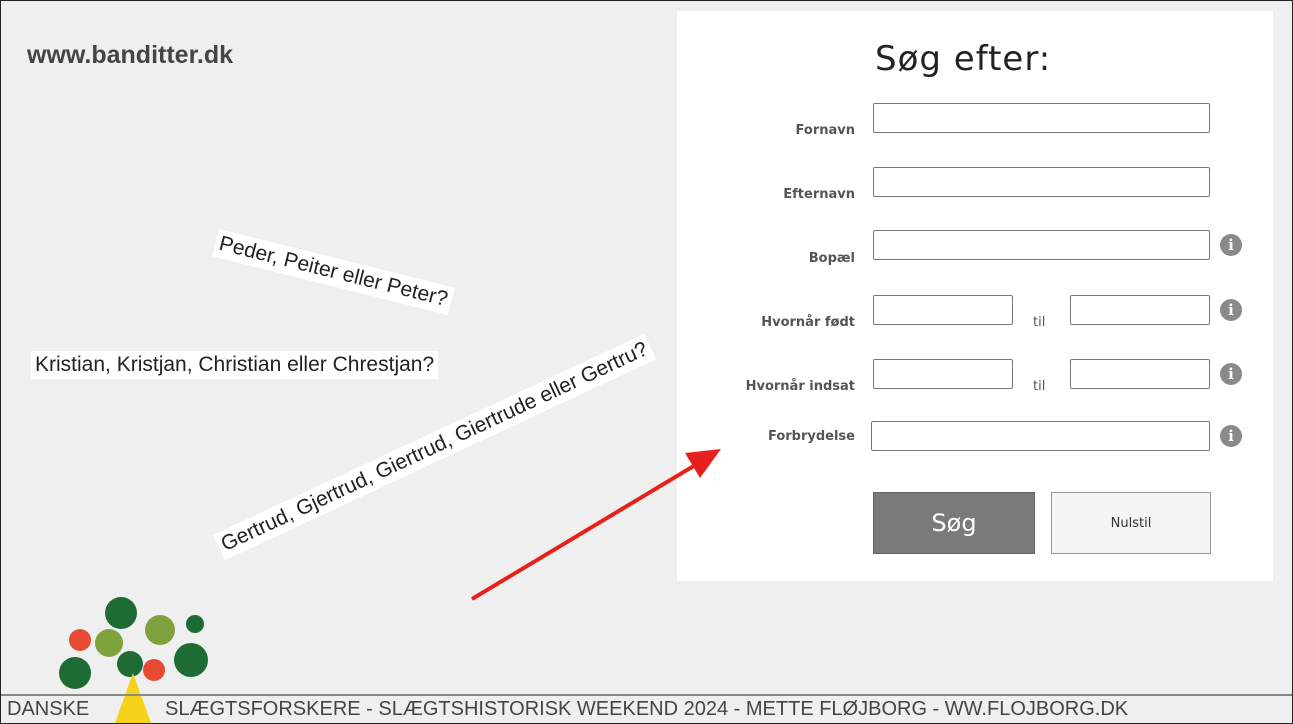 This screenshot has height=724, width=1293. What do you see at coordinates (48, 709) in the screenshot?
I see `footer-left-text: DANSKE` at bounding box center [48, 709].